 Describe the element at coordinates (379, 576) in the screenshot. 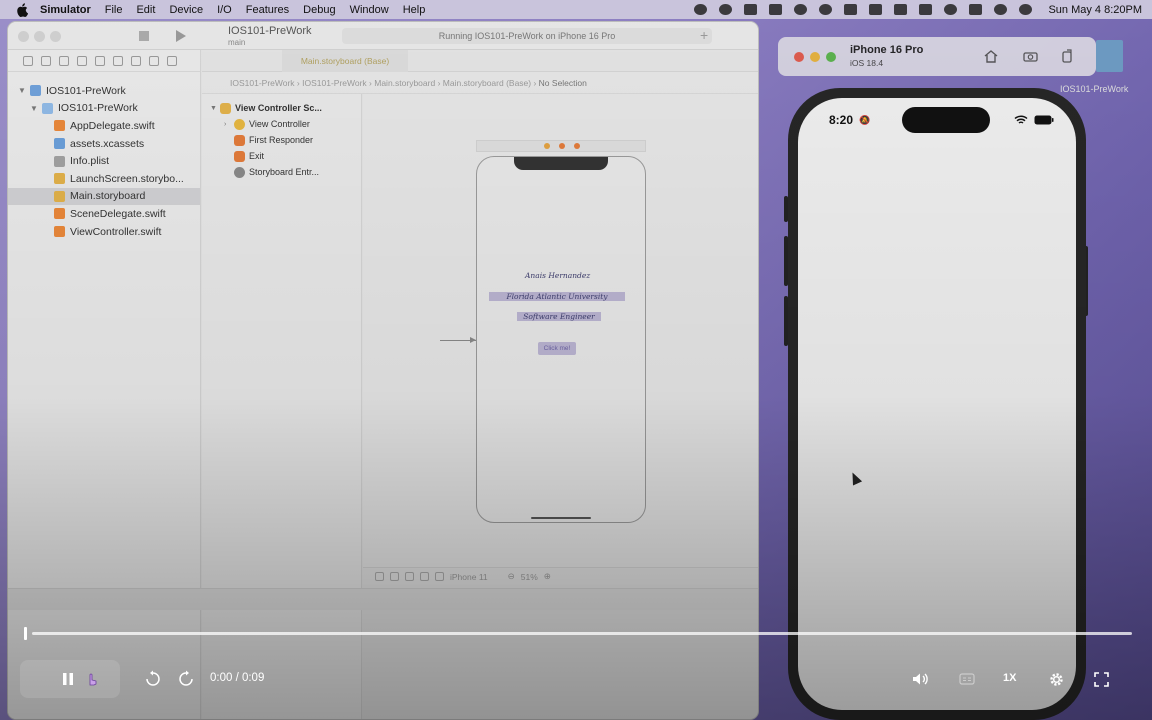

I see `outline-toggle-icon` at that location.